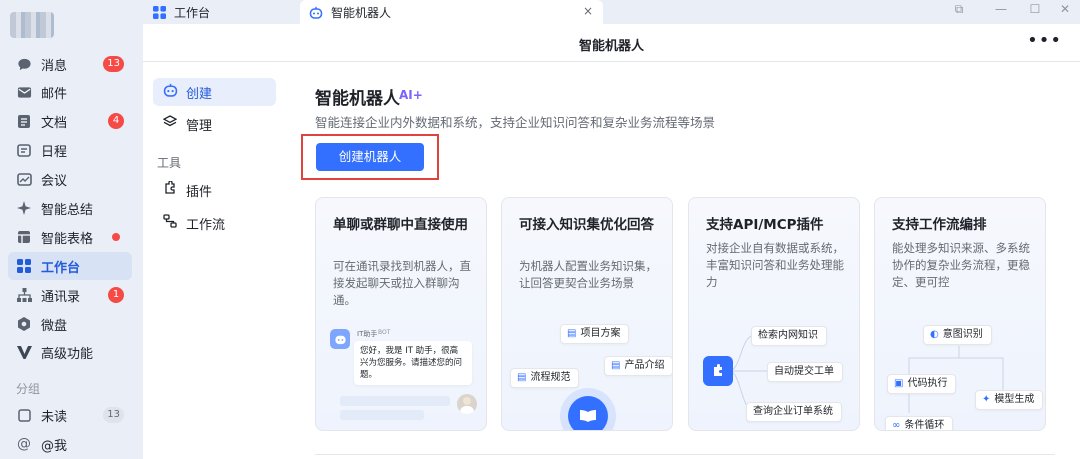 The image size is (1080, 459). Describe the element at coordinates (451, 12) in the screenshot. I see `tab-smart-robot: 智能机器人 ×` at that location.